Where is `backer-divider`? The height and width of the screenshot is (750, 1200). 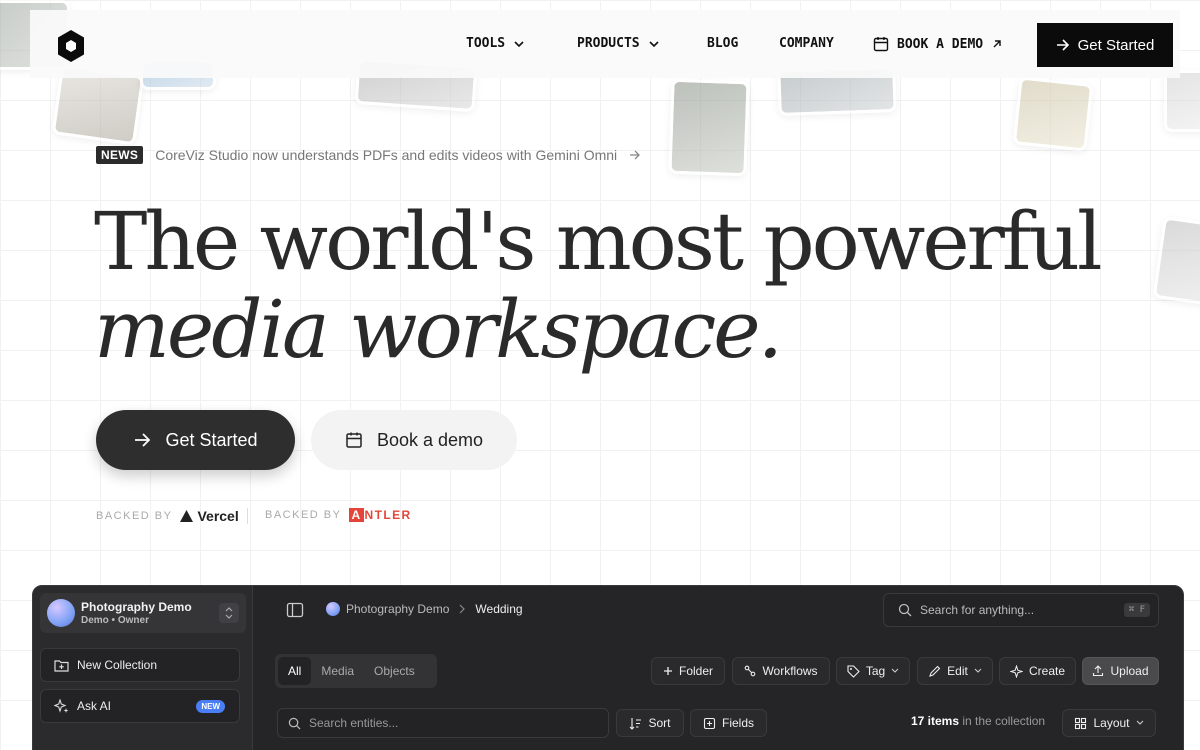 backer-divider is located at coordinates (247, 516).